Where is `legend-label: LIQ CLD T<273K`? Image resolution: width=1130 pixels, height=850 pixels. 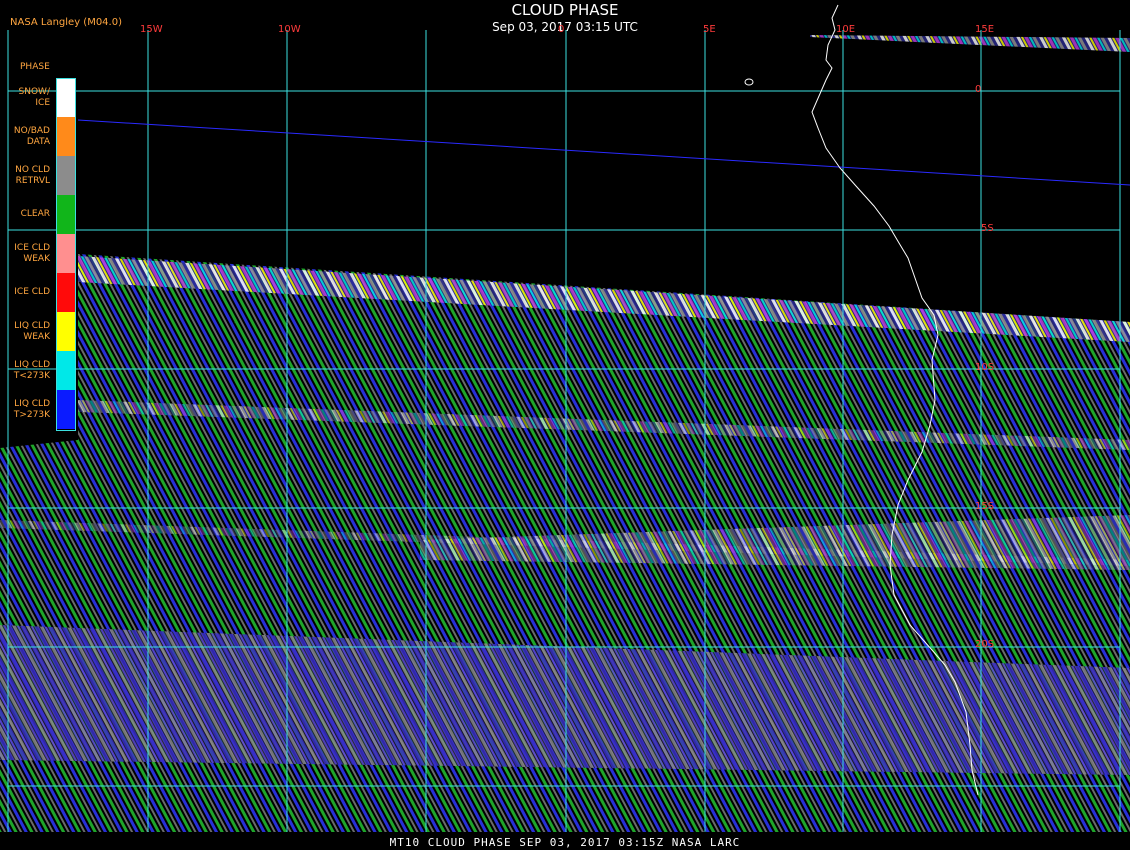 legend-label: LIQ CLD T<273K is located at coordinates (26, 371).